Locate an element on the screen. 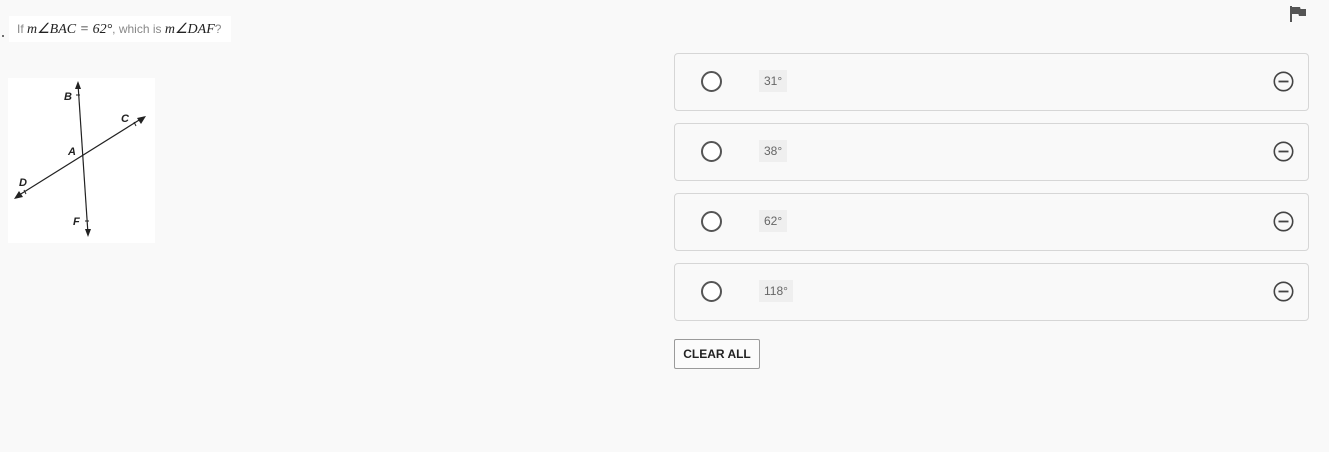 The image size is (1329, 452). label-d: D is located at coordinates (23, 183).